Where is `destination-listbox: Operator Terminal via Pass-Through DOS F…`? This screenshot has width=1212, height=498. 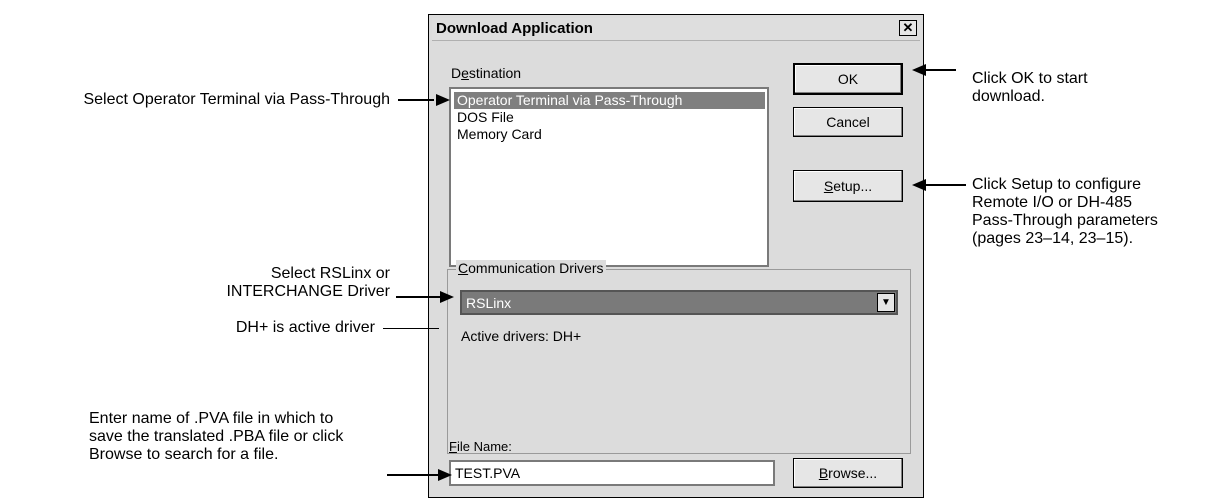
destination-listbox: Operator Terminal via Pass-Through DOS F… is located at coordinates (609, 177).